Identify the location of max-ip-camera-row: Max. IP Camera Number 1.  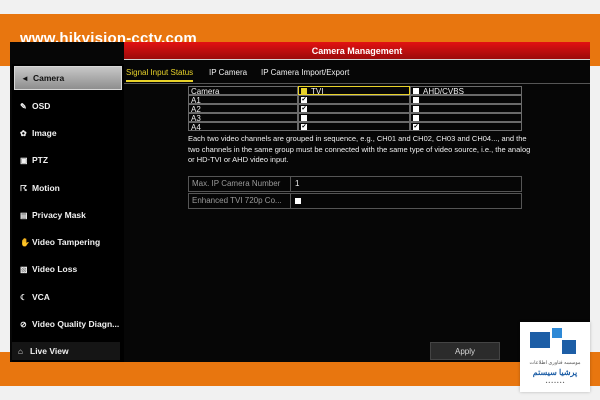
(355, 184).